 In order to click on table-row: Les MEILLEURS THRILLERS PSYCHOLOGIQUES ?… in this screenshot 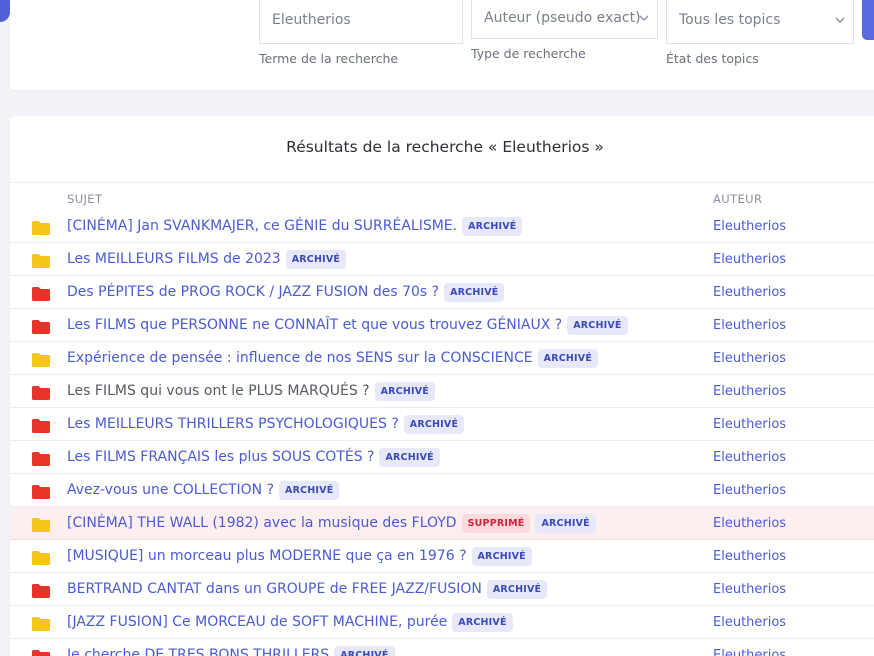, I will do `click(442, 424)`.